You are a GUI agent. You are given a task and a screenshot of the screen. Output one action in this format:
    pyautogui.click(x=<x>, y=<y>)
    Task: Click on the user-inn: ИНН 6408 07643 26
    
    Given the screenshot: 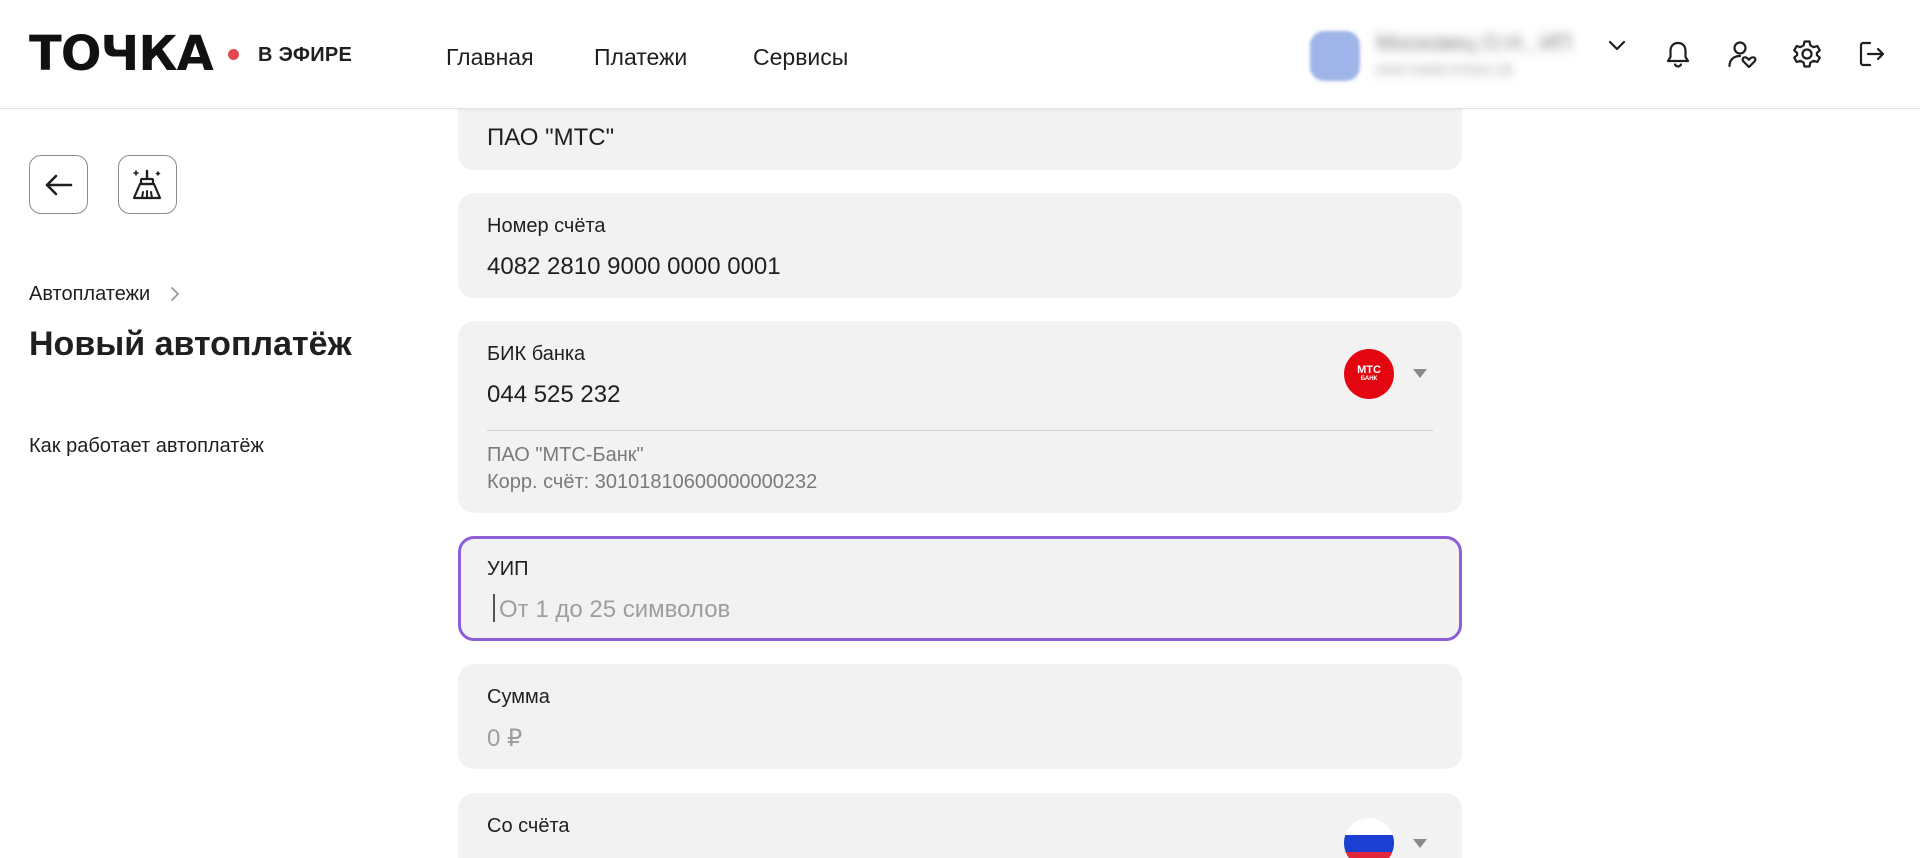 What is the action you would take?
    pyautogui.click(x=1444, y=70)
    